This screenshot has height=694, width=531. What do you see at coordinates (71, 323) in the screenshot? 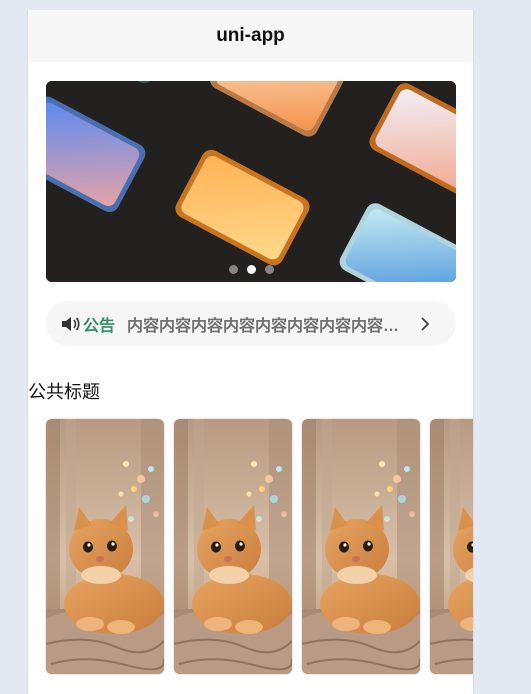
I see `speaker-icon` at bounding box center [71, 323].